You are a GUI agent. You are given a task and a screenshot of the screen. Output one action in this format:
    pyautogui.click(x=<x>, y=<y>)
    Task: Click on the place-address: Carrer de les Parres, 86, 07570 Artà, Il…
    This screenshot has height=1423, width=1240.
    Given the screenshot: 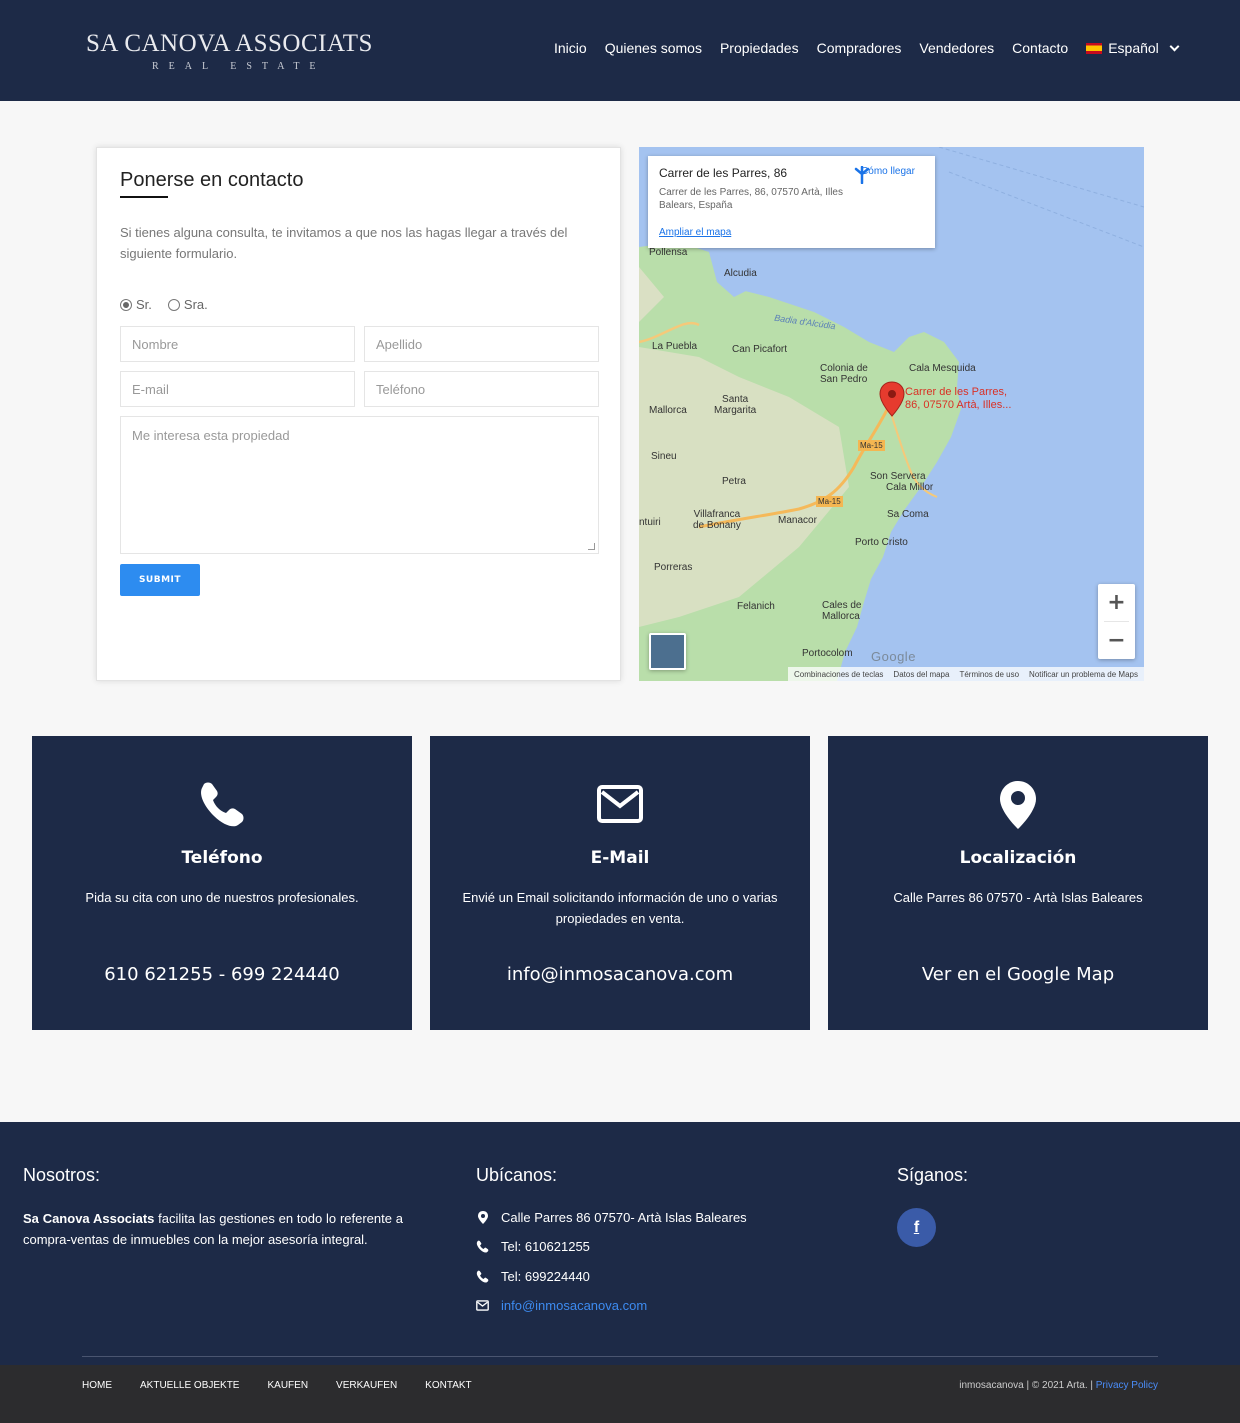 What is the action you would take?
    pyautogui.click(x=751, y=199)
    